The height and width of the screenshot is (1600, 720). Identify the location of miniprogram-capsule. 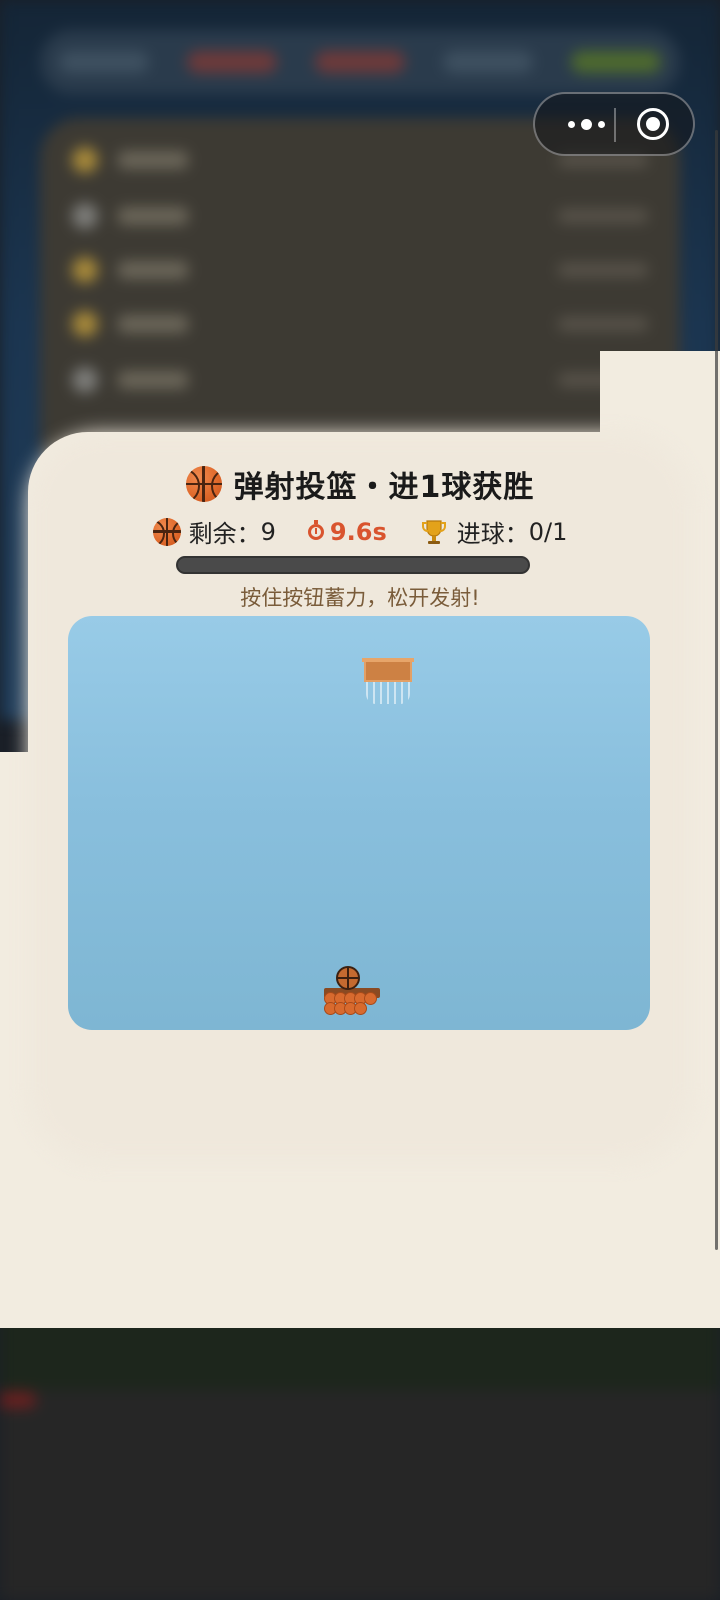
(614, 124).